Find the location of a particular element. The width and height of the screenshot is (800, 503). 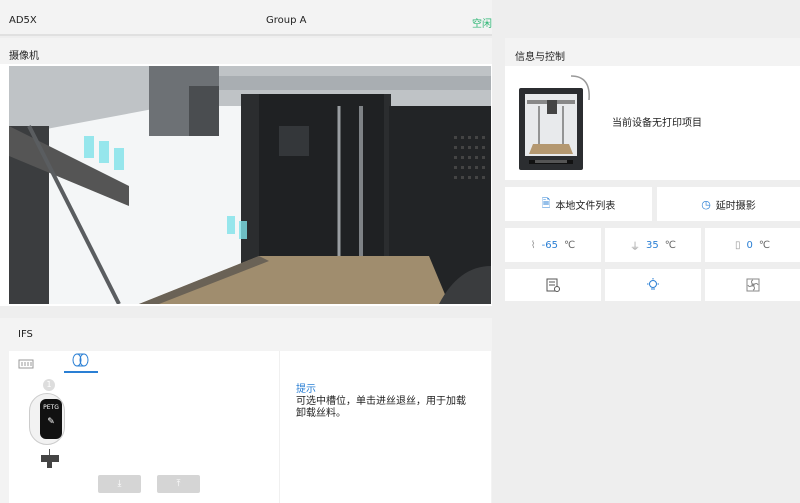

timelapse-icon: ◷ is located at coordinates (706, 204).